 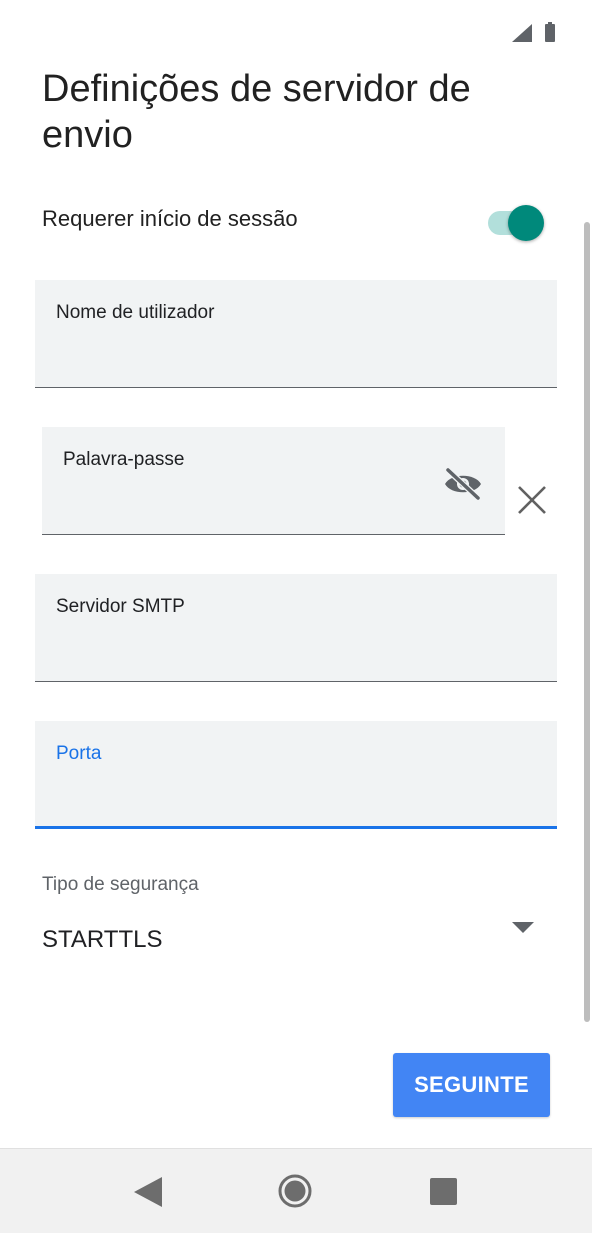 I want to click on next-button: SEGUINTE, so click(x=471, y=1085).